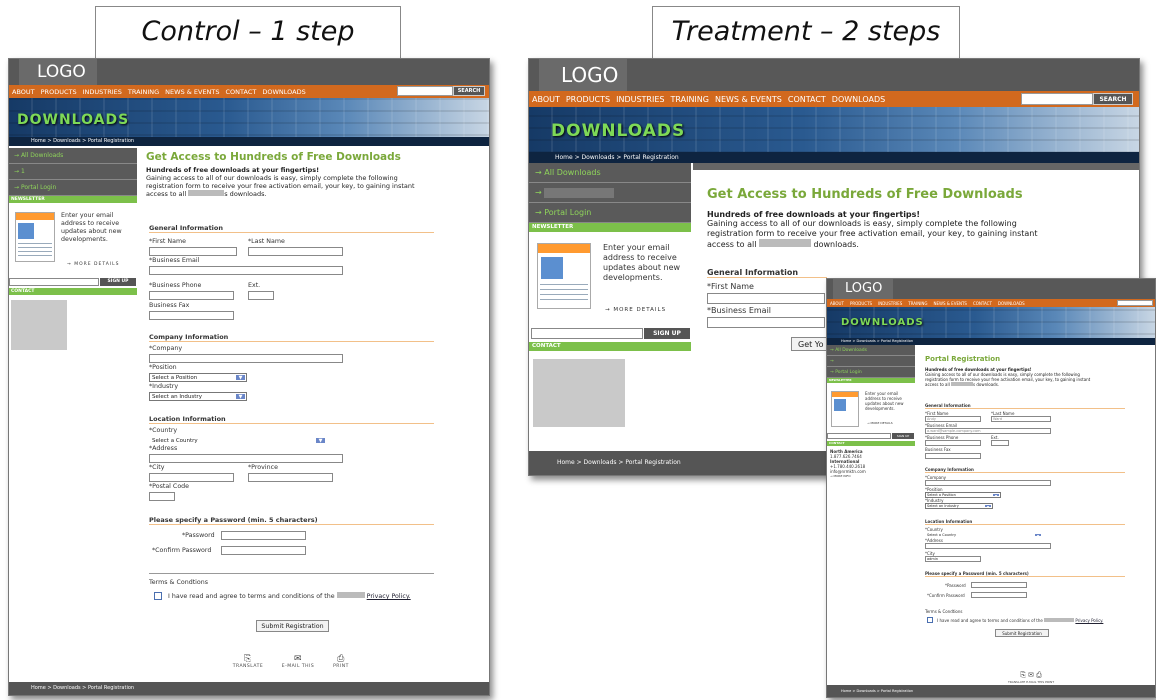 This screenshot has height=700, width=1156. What do you see at coordinates (295, 251) in the screenshot?
I see `last-name-input` at bounding box center [295, 251].